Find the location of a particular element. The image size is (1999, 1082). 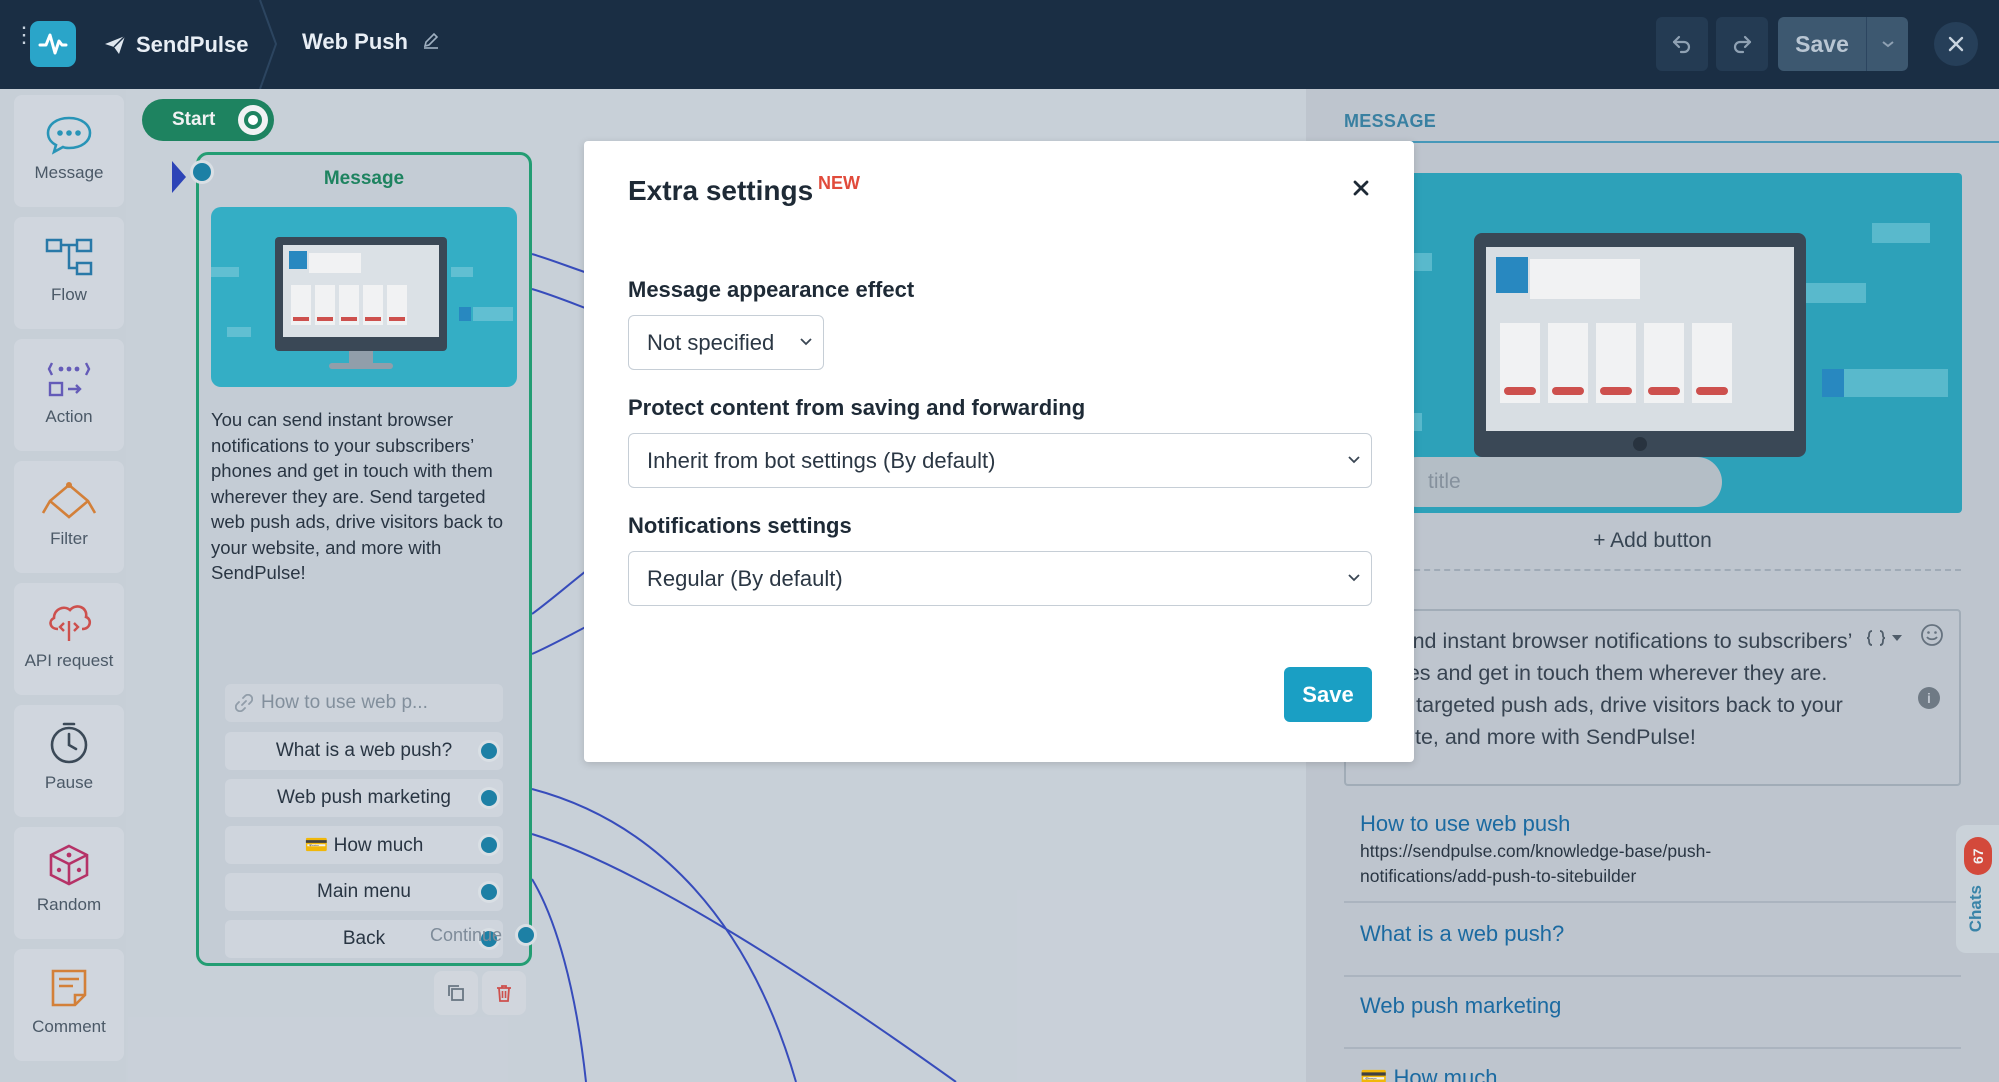

more-menu-icon: ⋮ is located at coordinates (24, 35).